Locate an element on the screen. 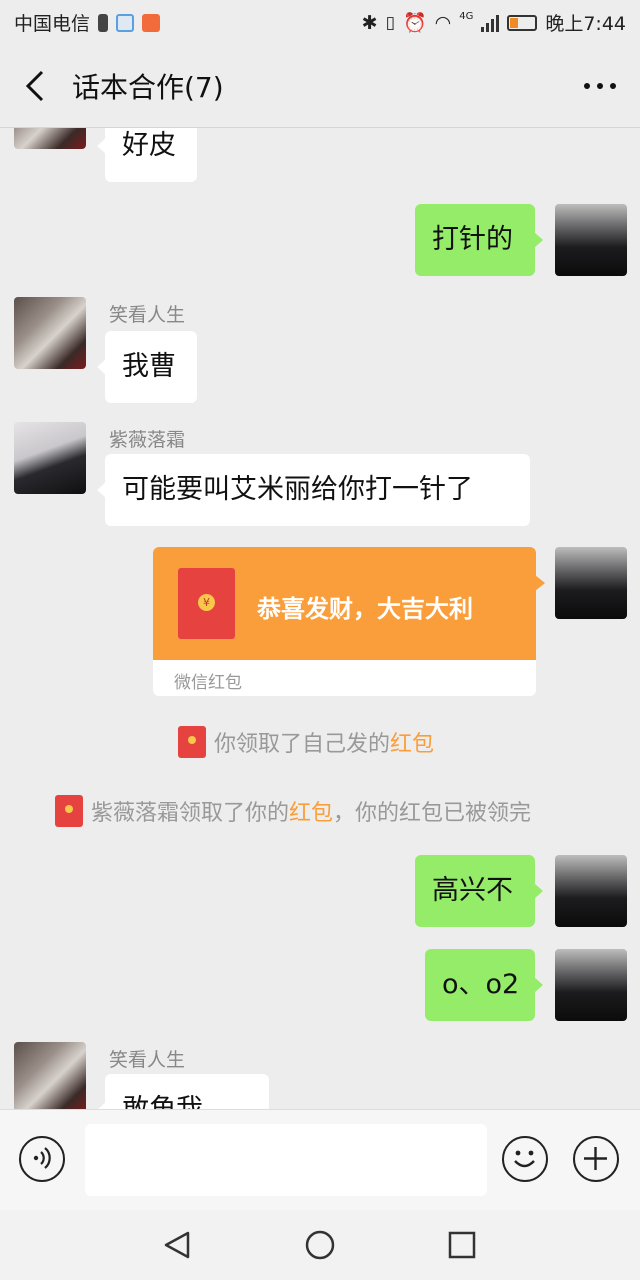  red-envelope-icon: ¥ is located at coordinates (206, 603).